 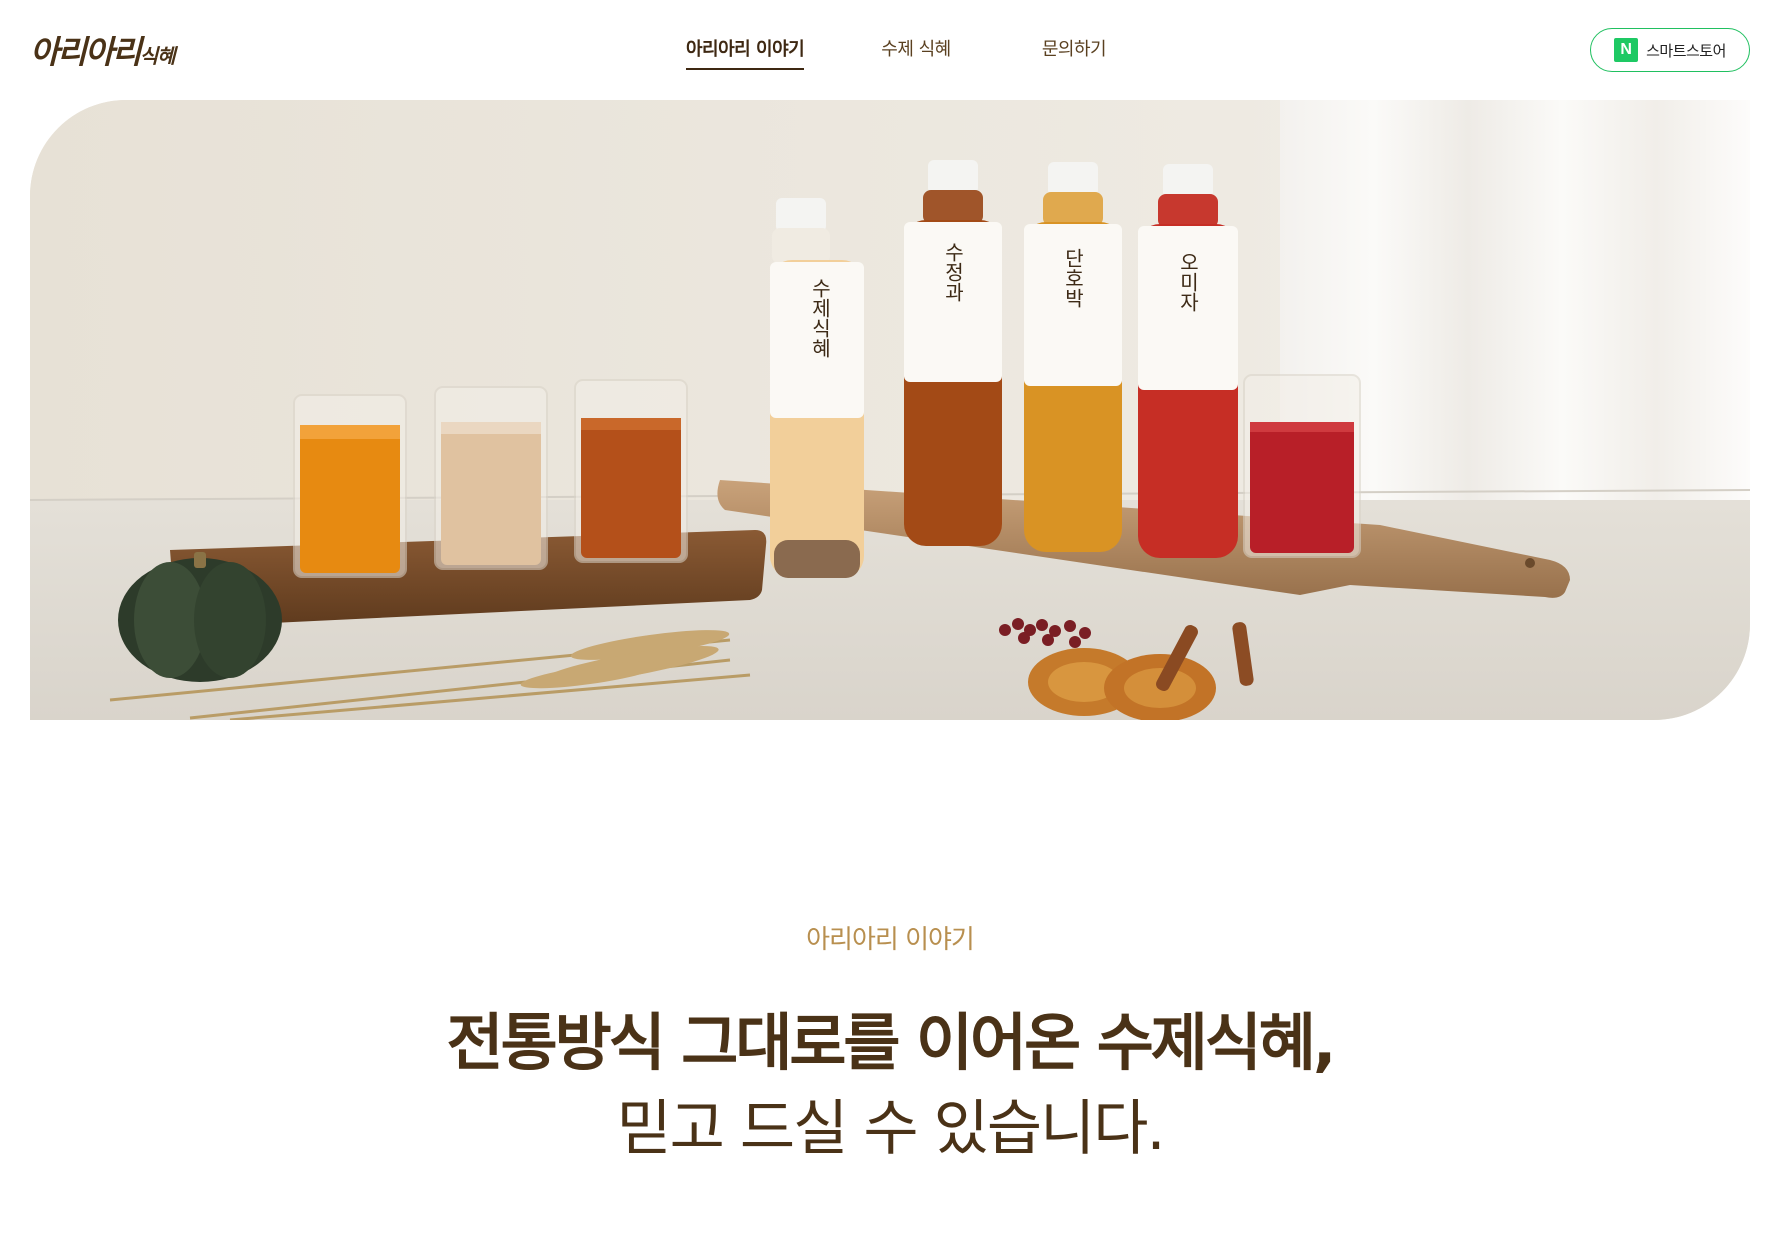 I want to click on smartstore-button: N 스마트스토어, so click(x=1670, y=50).